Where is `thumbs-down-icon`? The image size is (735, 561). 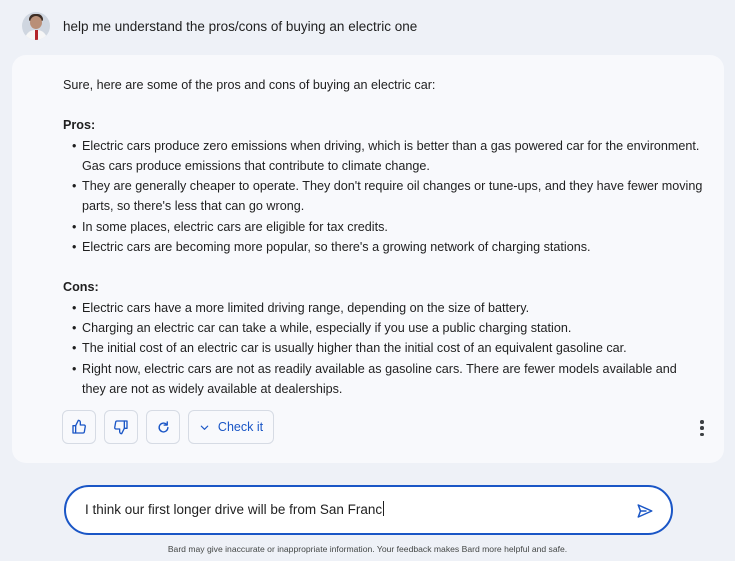 thumbs-down-icon is located at coordinates (121, 427).